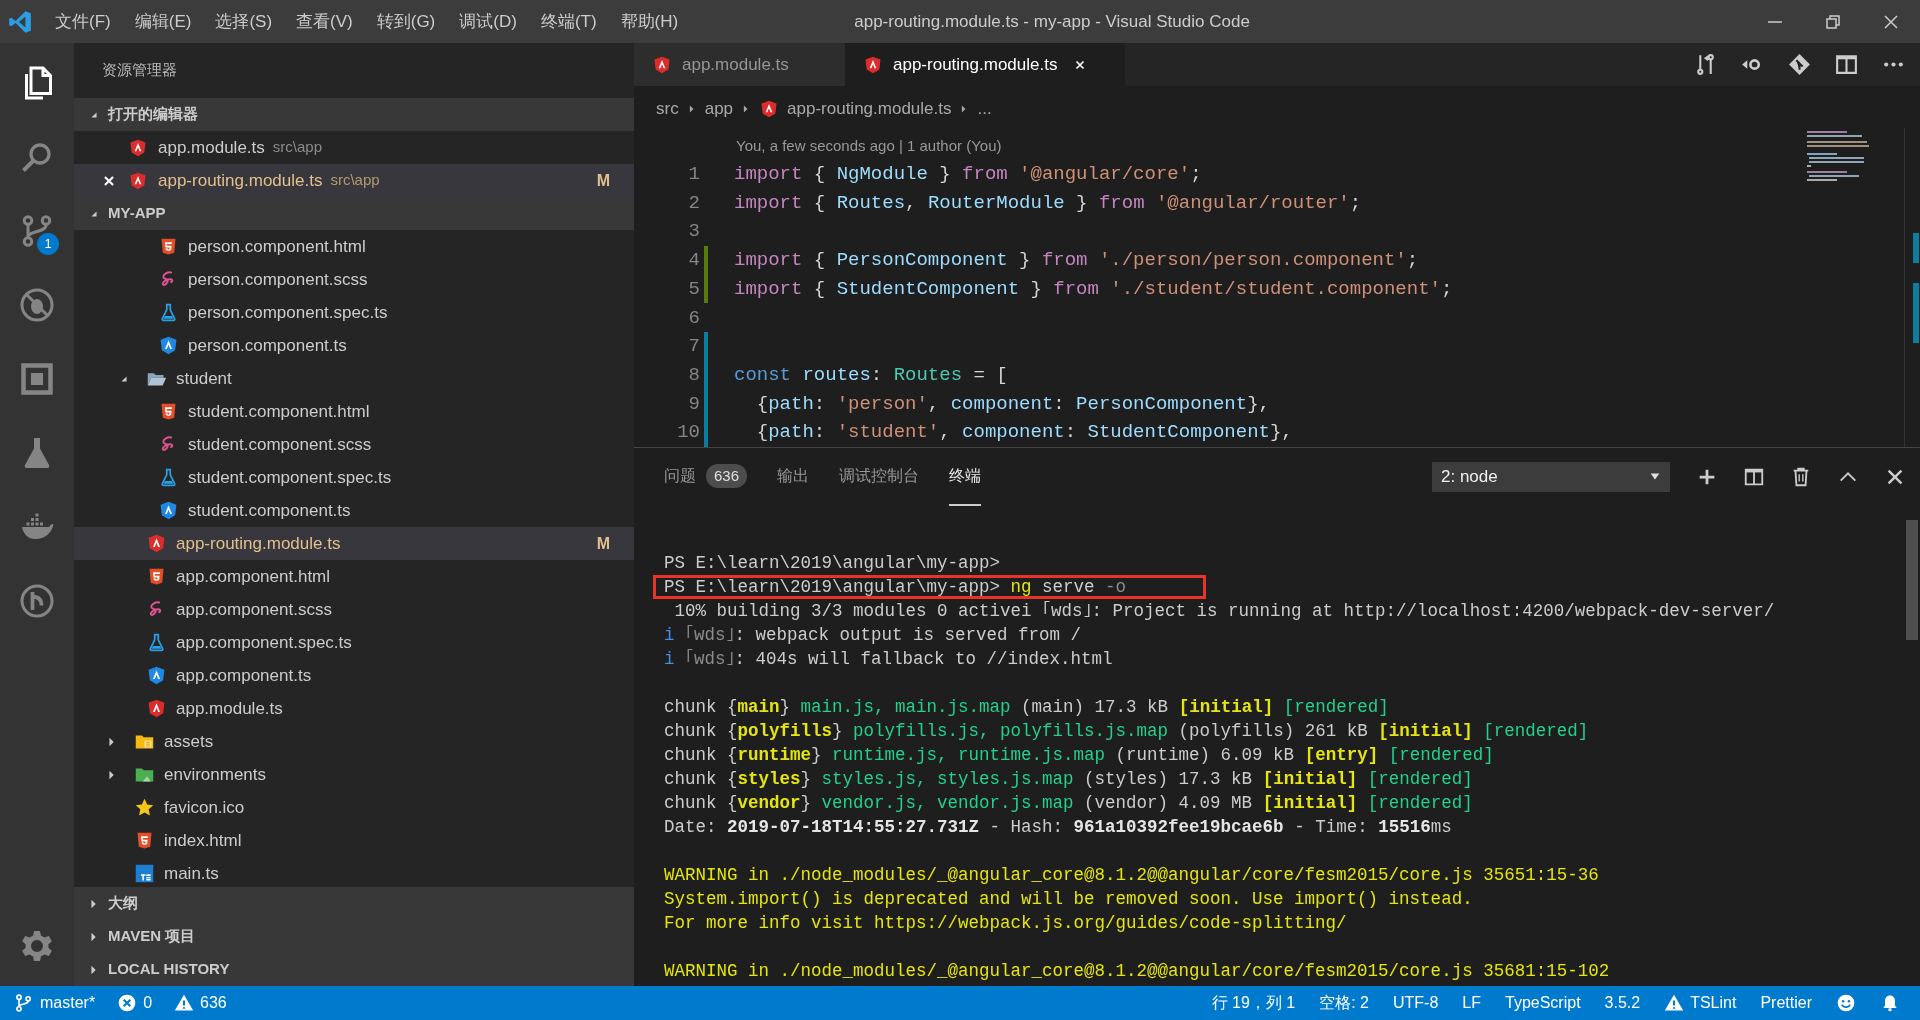  I want to click on menu-item: 终端(T), so click(568, 21).